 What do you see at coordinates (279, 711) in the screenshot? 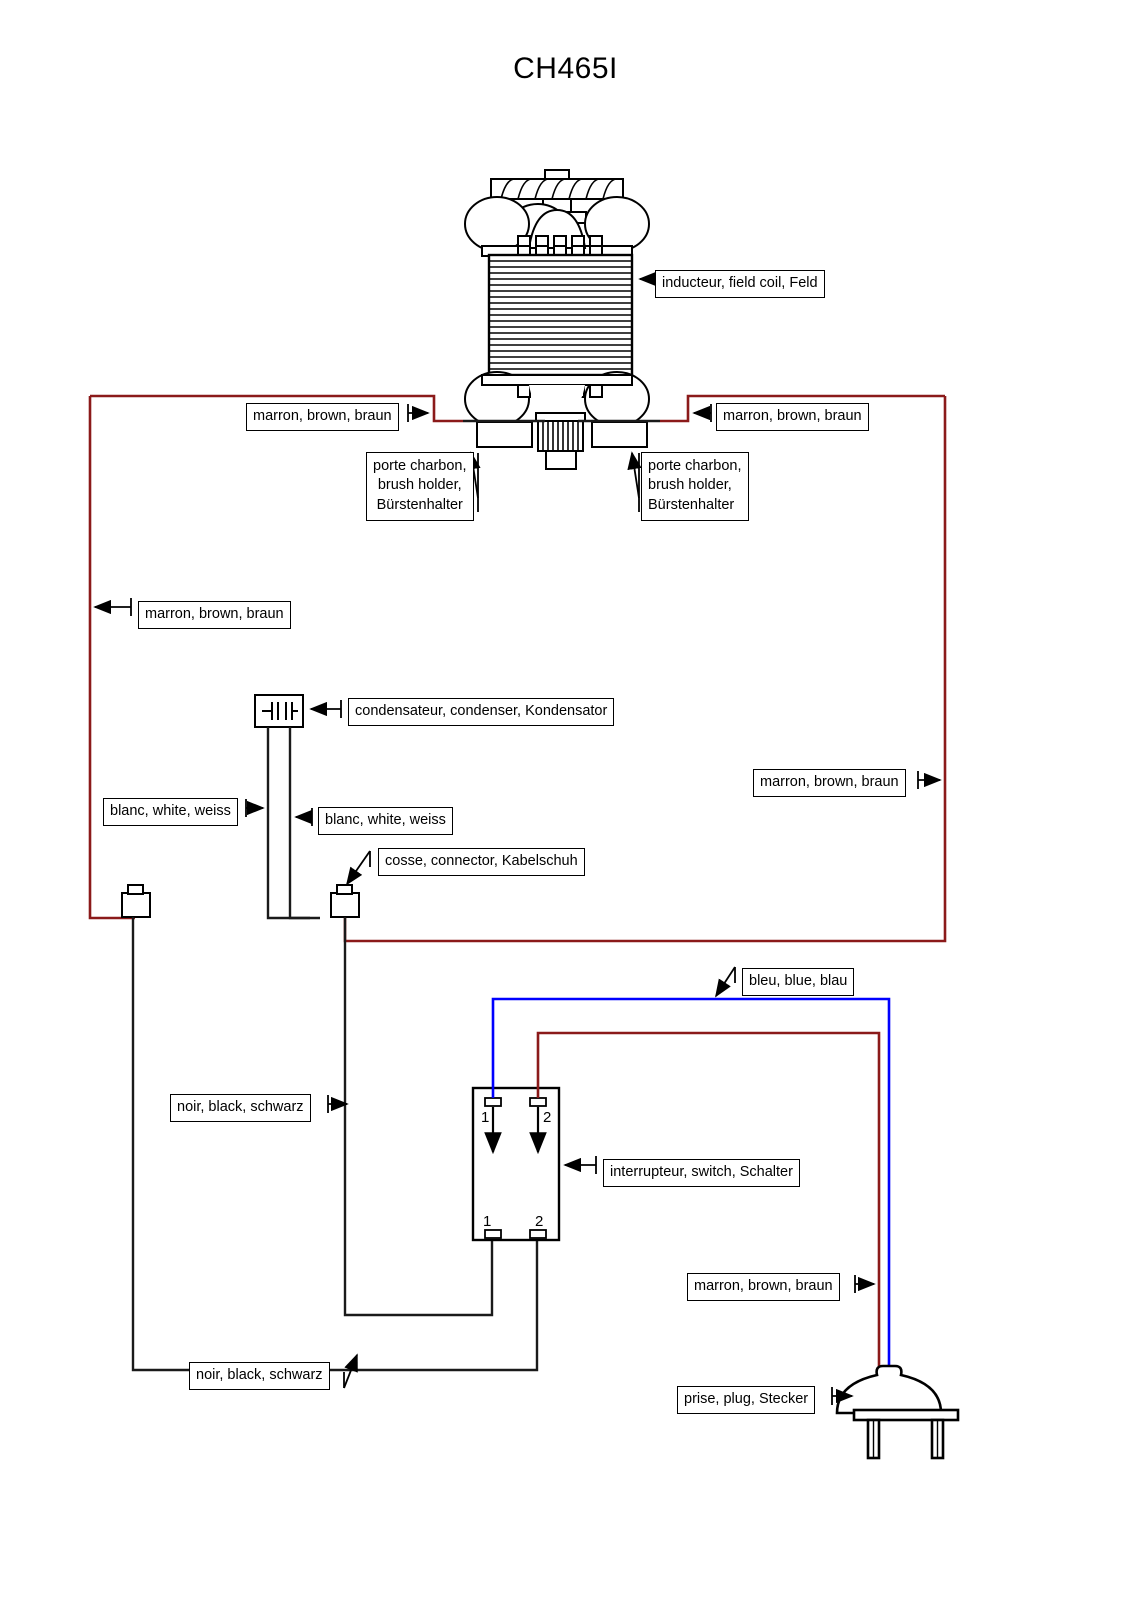
I see `capacitor` at bounding box center [279, 711].